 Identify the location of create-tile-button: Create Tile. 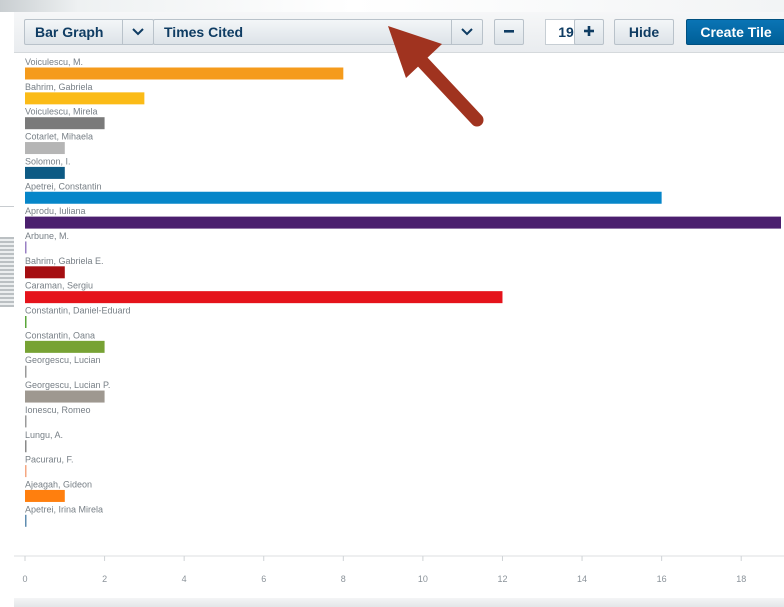
(735, 32).